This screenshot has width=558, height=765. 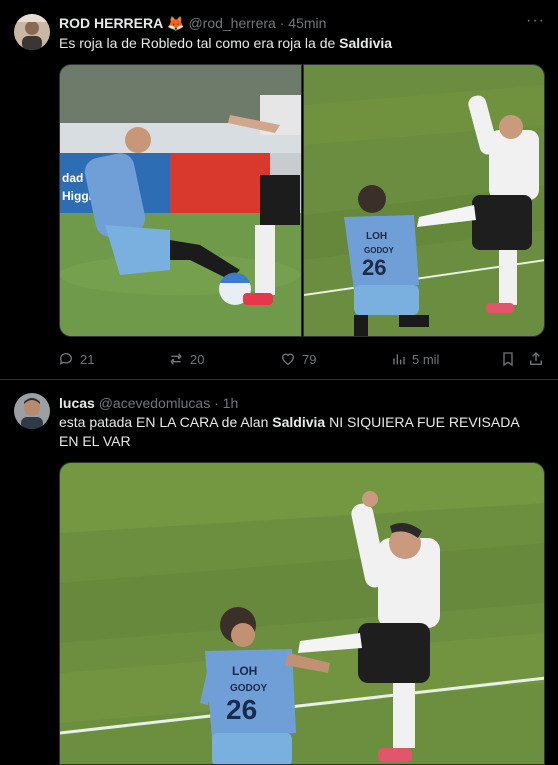 I want to click on author-handle: @rod_herrera, so click(x=231, y=23).